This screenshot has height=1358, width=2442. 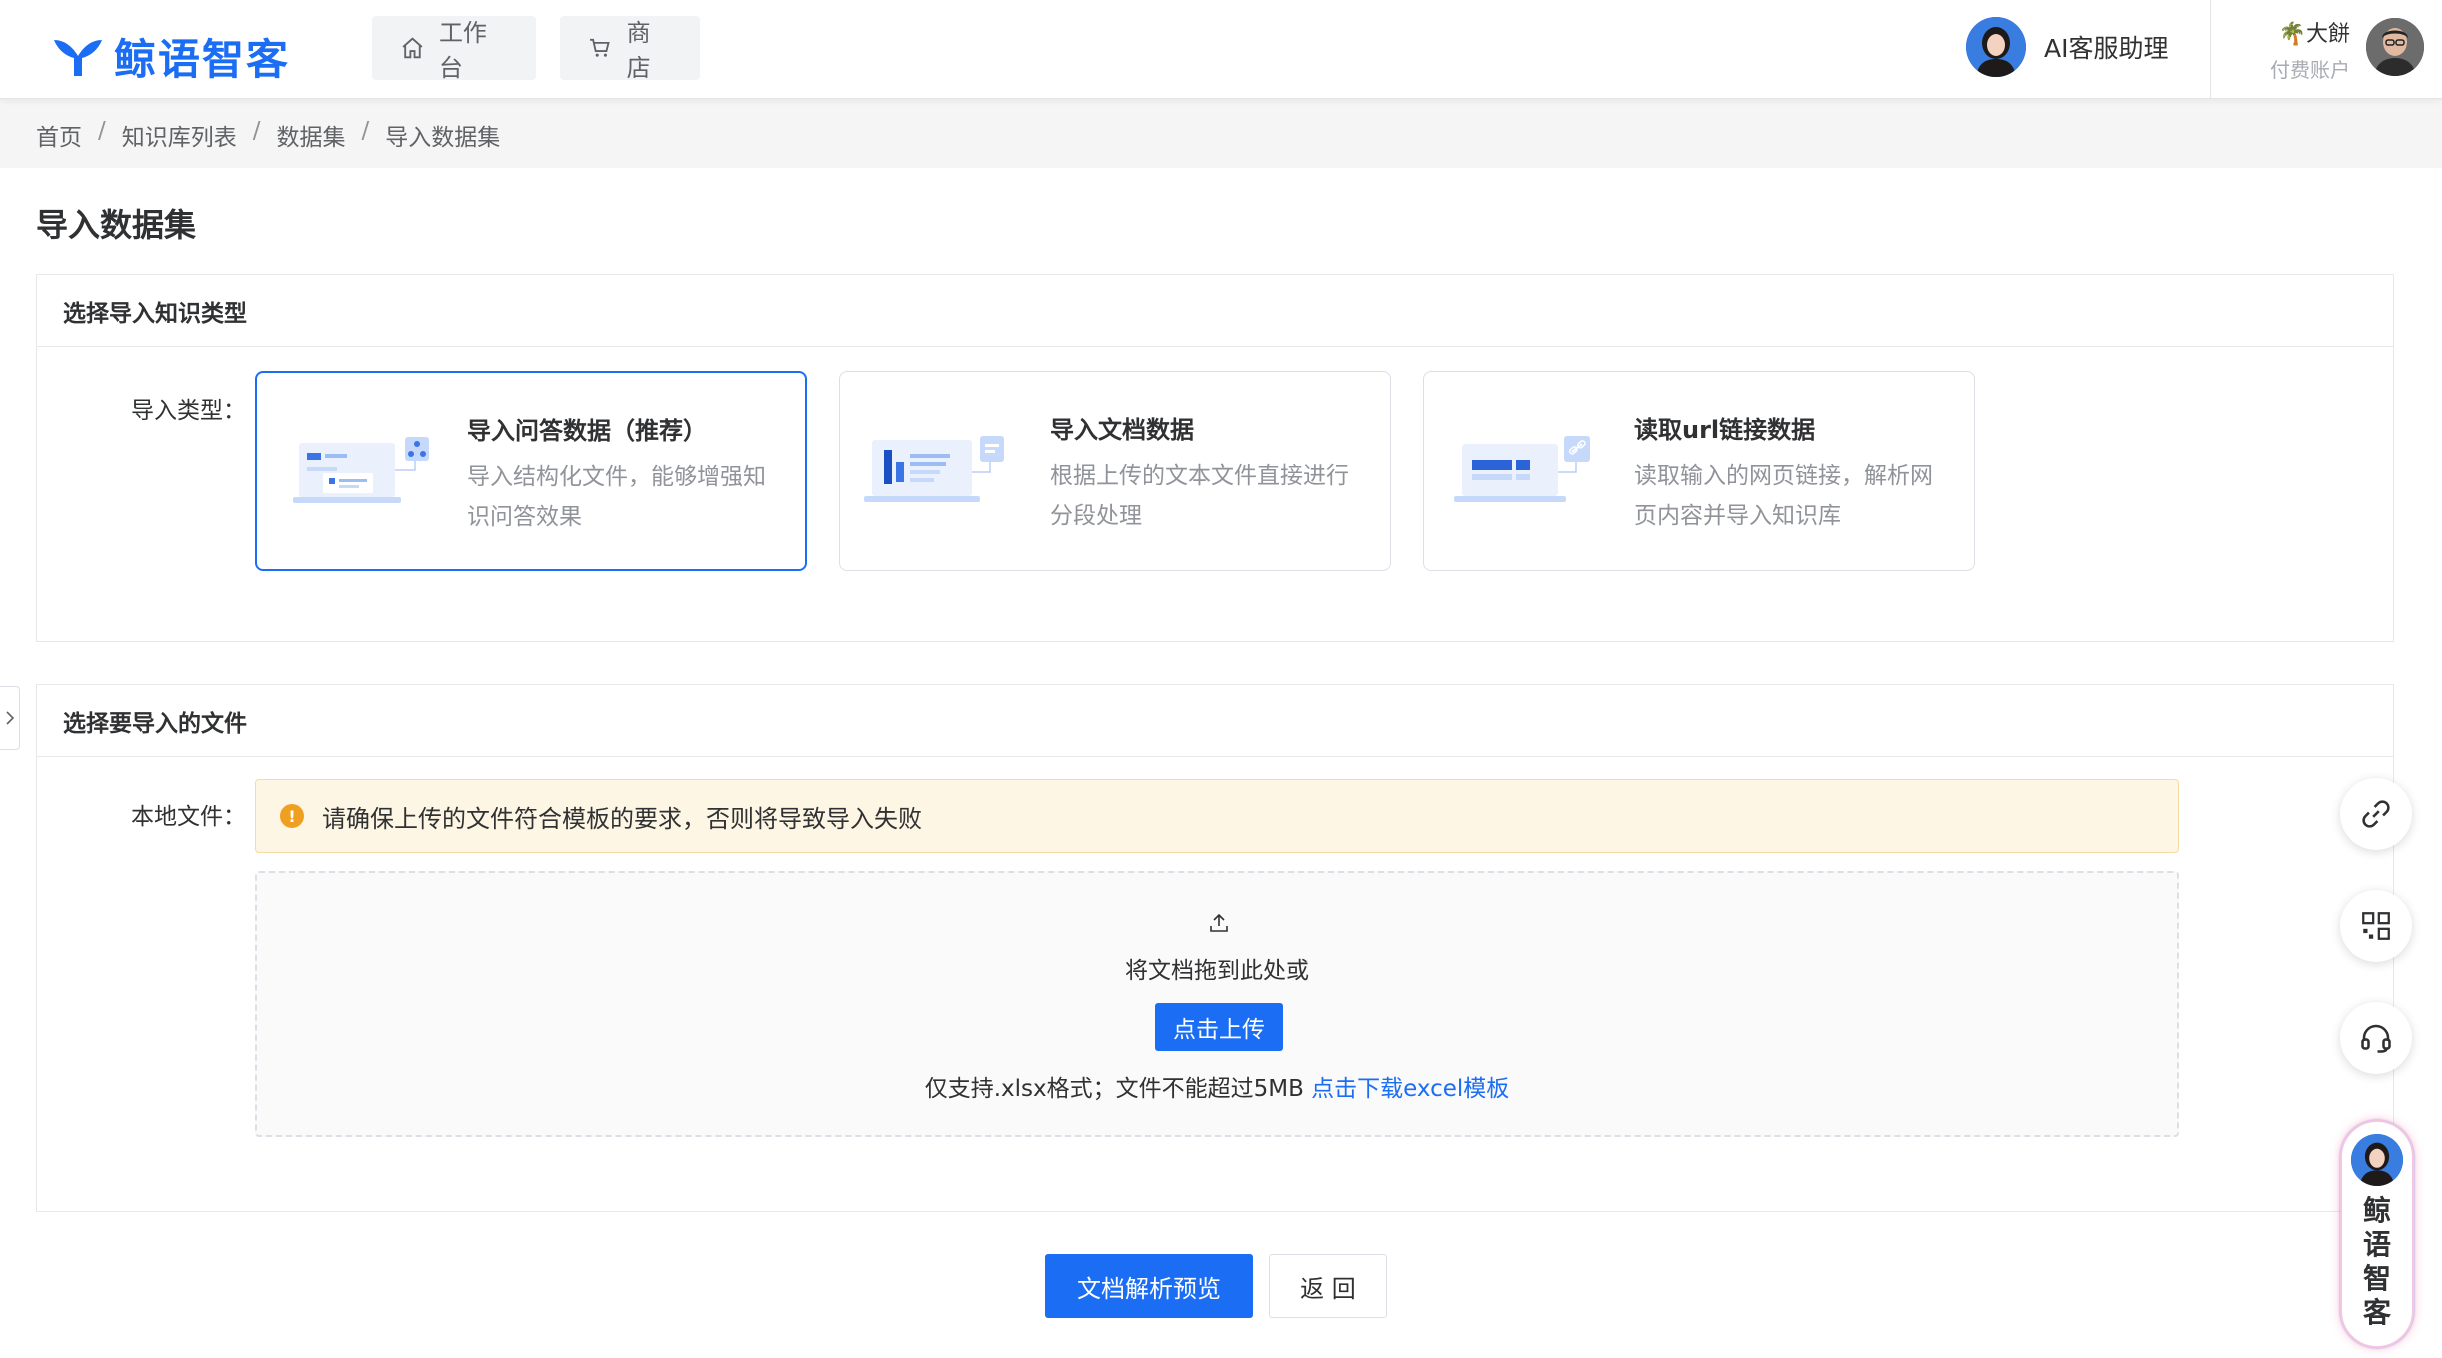 I want to click on whale-tail-icon, so click(x=78, y=57).